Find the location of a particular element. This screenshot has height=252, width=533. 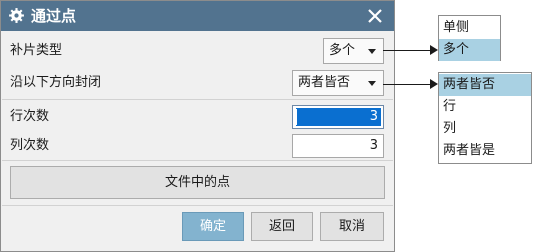

gear-icon is located at coordinates (16, 15).